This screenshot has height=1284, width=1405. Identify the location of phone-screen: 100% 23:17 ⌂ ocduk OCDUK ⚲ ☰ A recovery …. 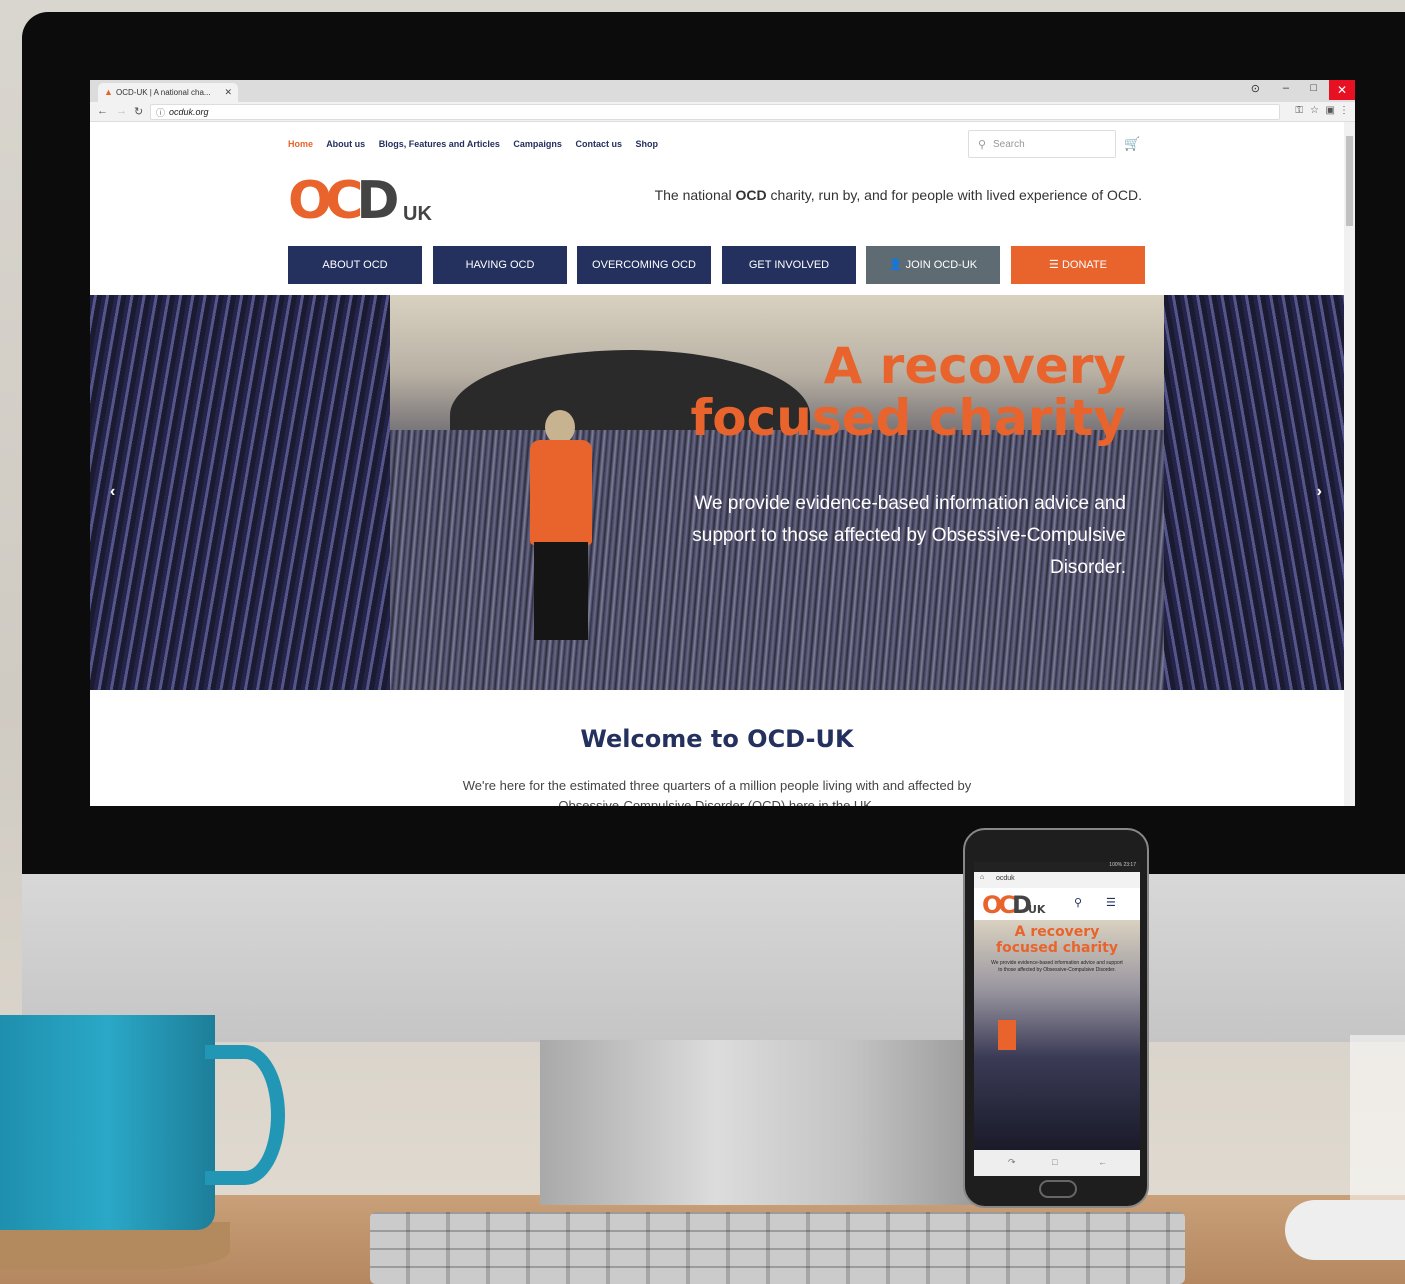
(1057, 1019).